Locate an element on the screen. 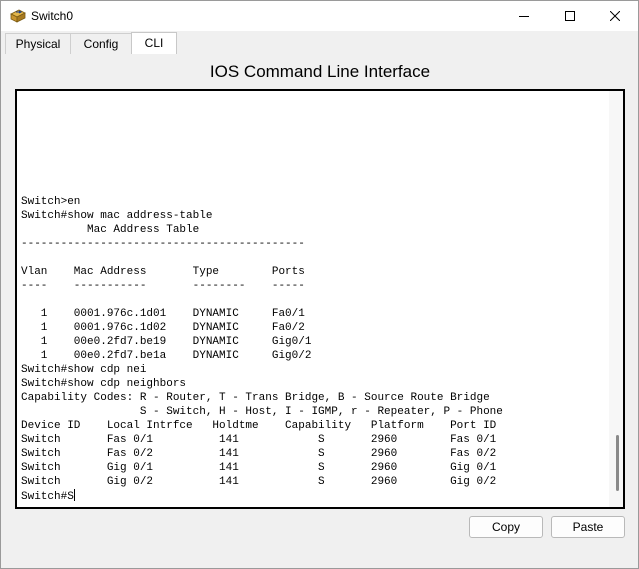  switch-app-icon is located at coordinates (18, 16).